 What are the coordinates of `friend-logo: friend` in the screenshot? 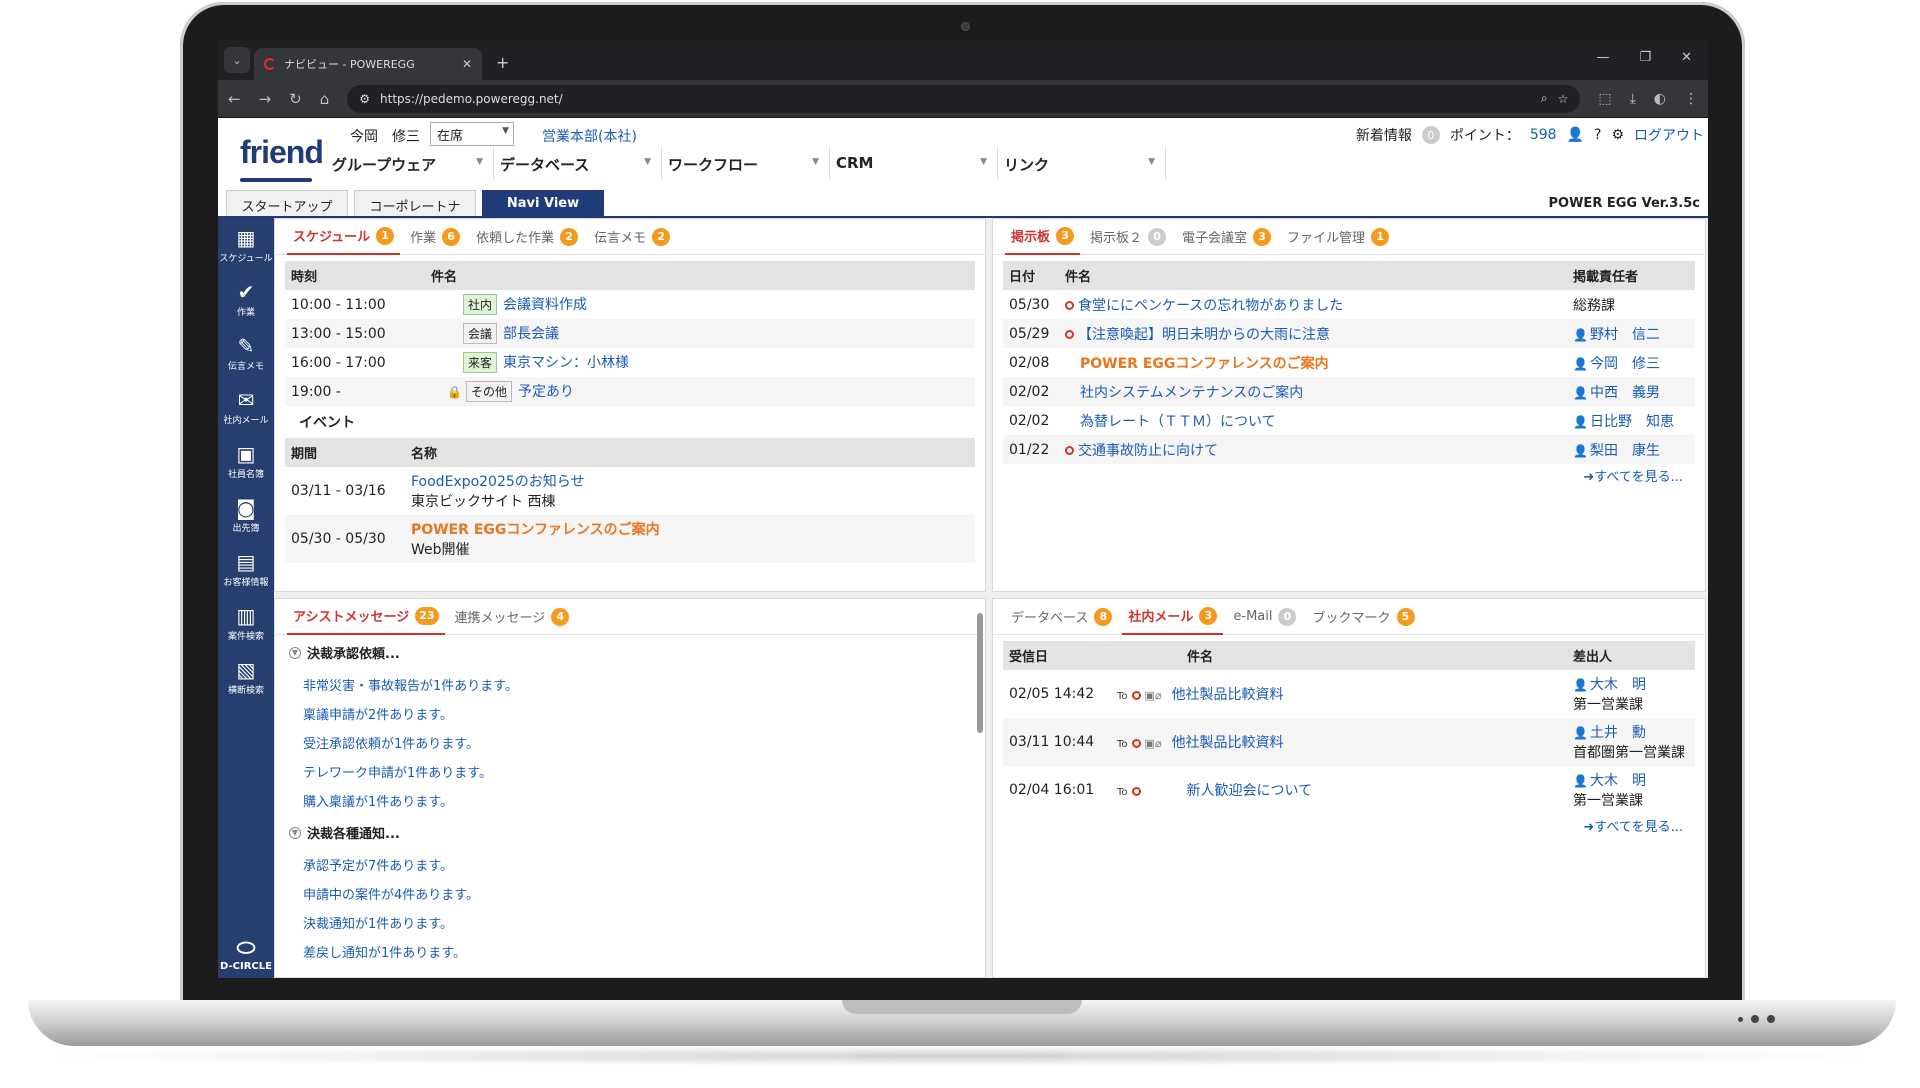 It's located at (282, 152).